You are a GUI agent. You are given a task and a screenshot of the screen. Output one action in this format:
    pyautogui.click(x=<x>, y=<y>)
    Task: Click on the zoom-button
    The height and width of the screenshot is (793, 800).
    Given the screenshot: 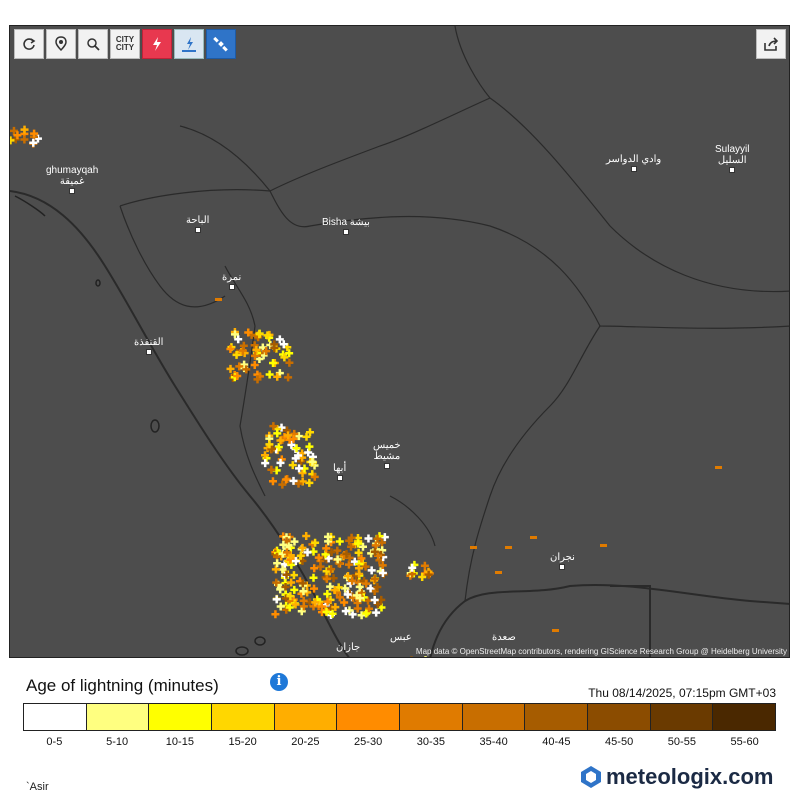 What is the action you would take?
    pyautogui.click(x=93, y=44)
    